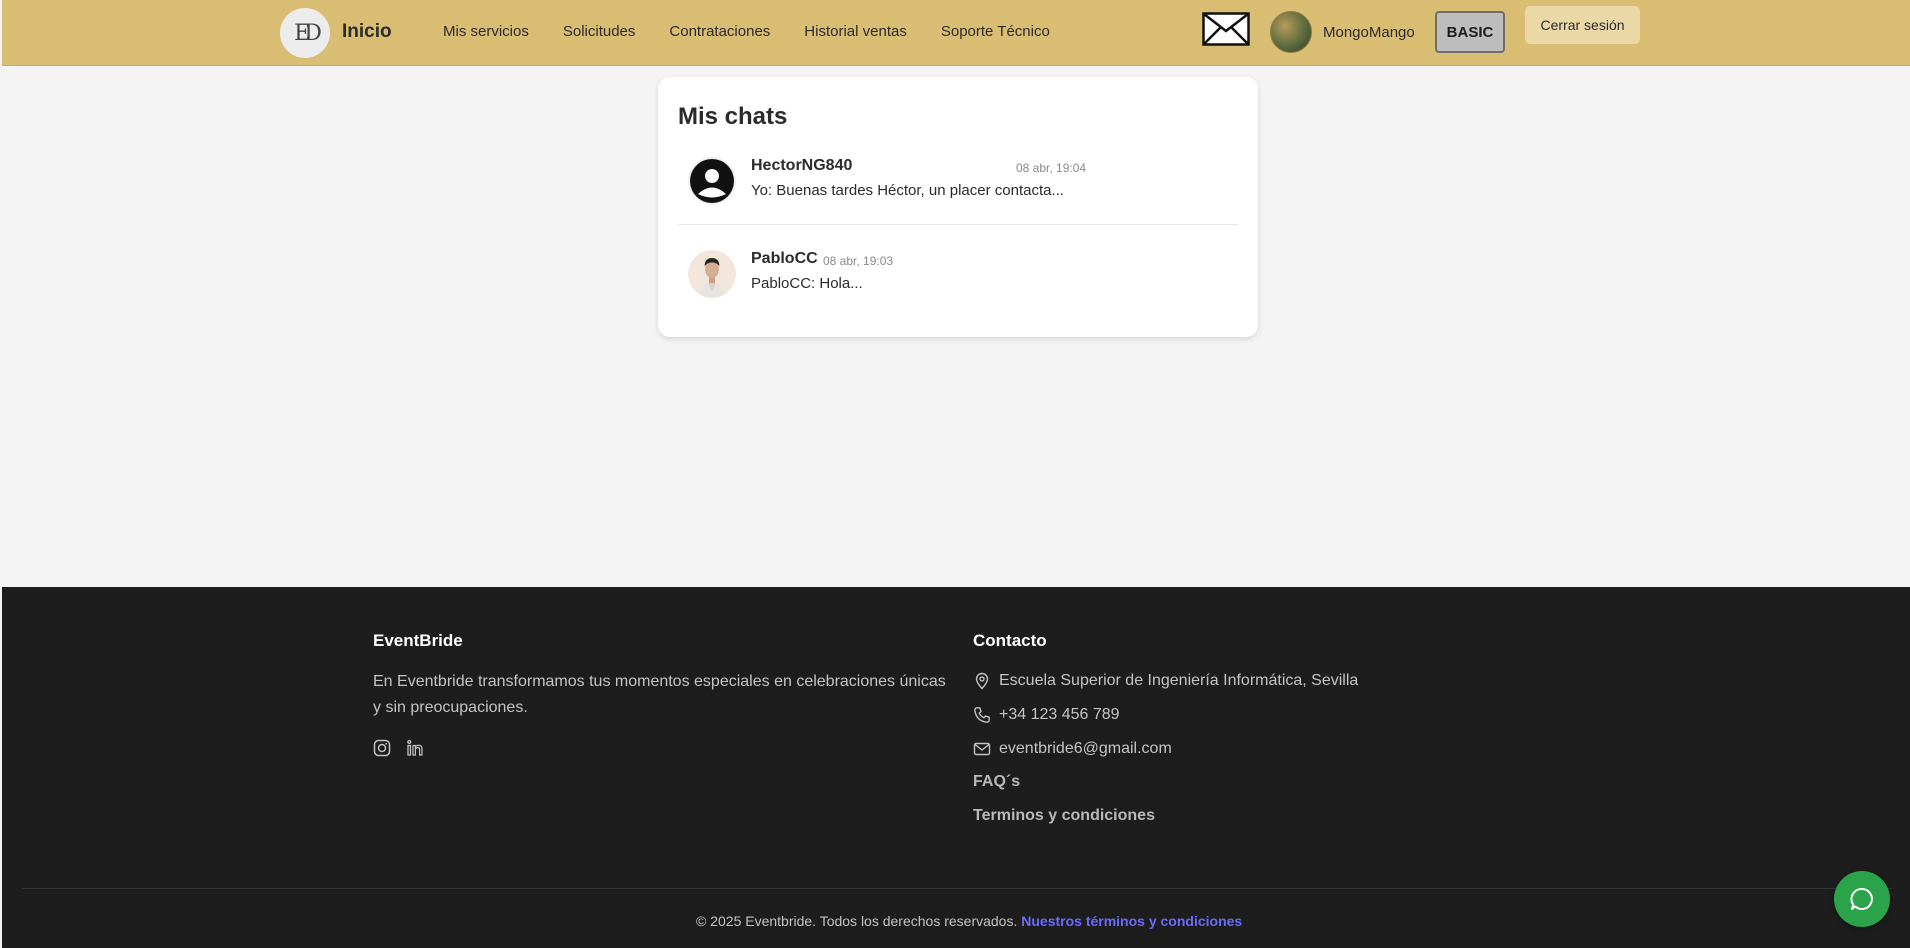 This screenshot has height=948, width=1910. I want to click on nav-item-solicitudes: Solicitudes, so click(599, 31).